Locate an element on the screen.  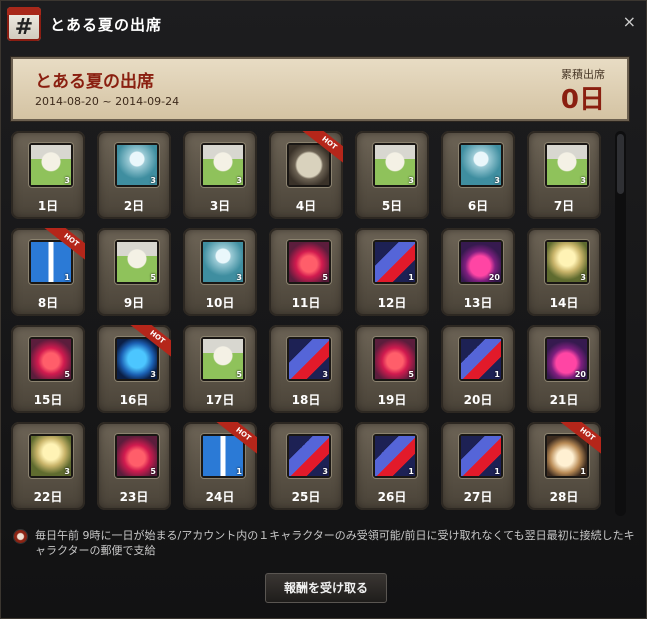
reward-cell: 3 3日 is located at coordinates (220, 175).